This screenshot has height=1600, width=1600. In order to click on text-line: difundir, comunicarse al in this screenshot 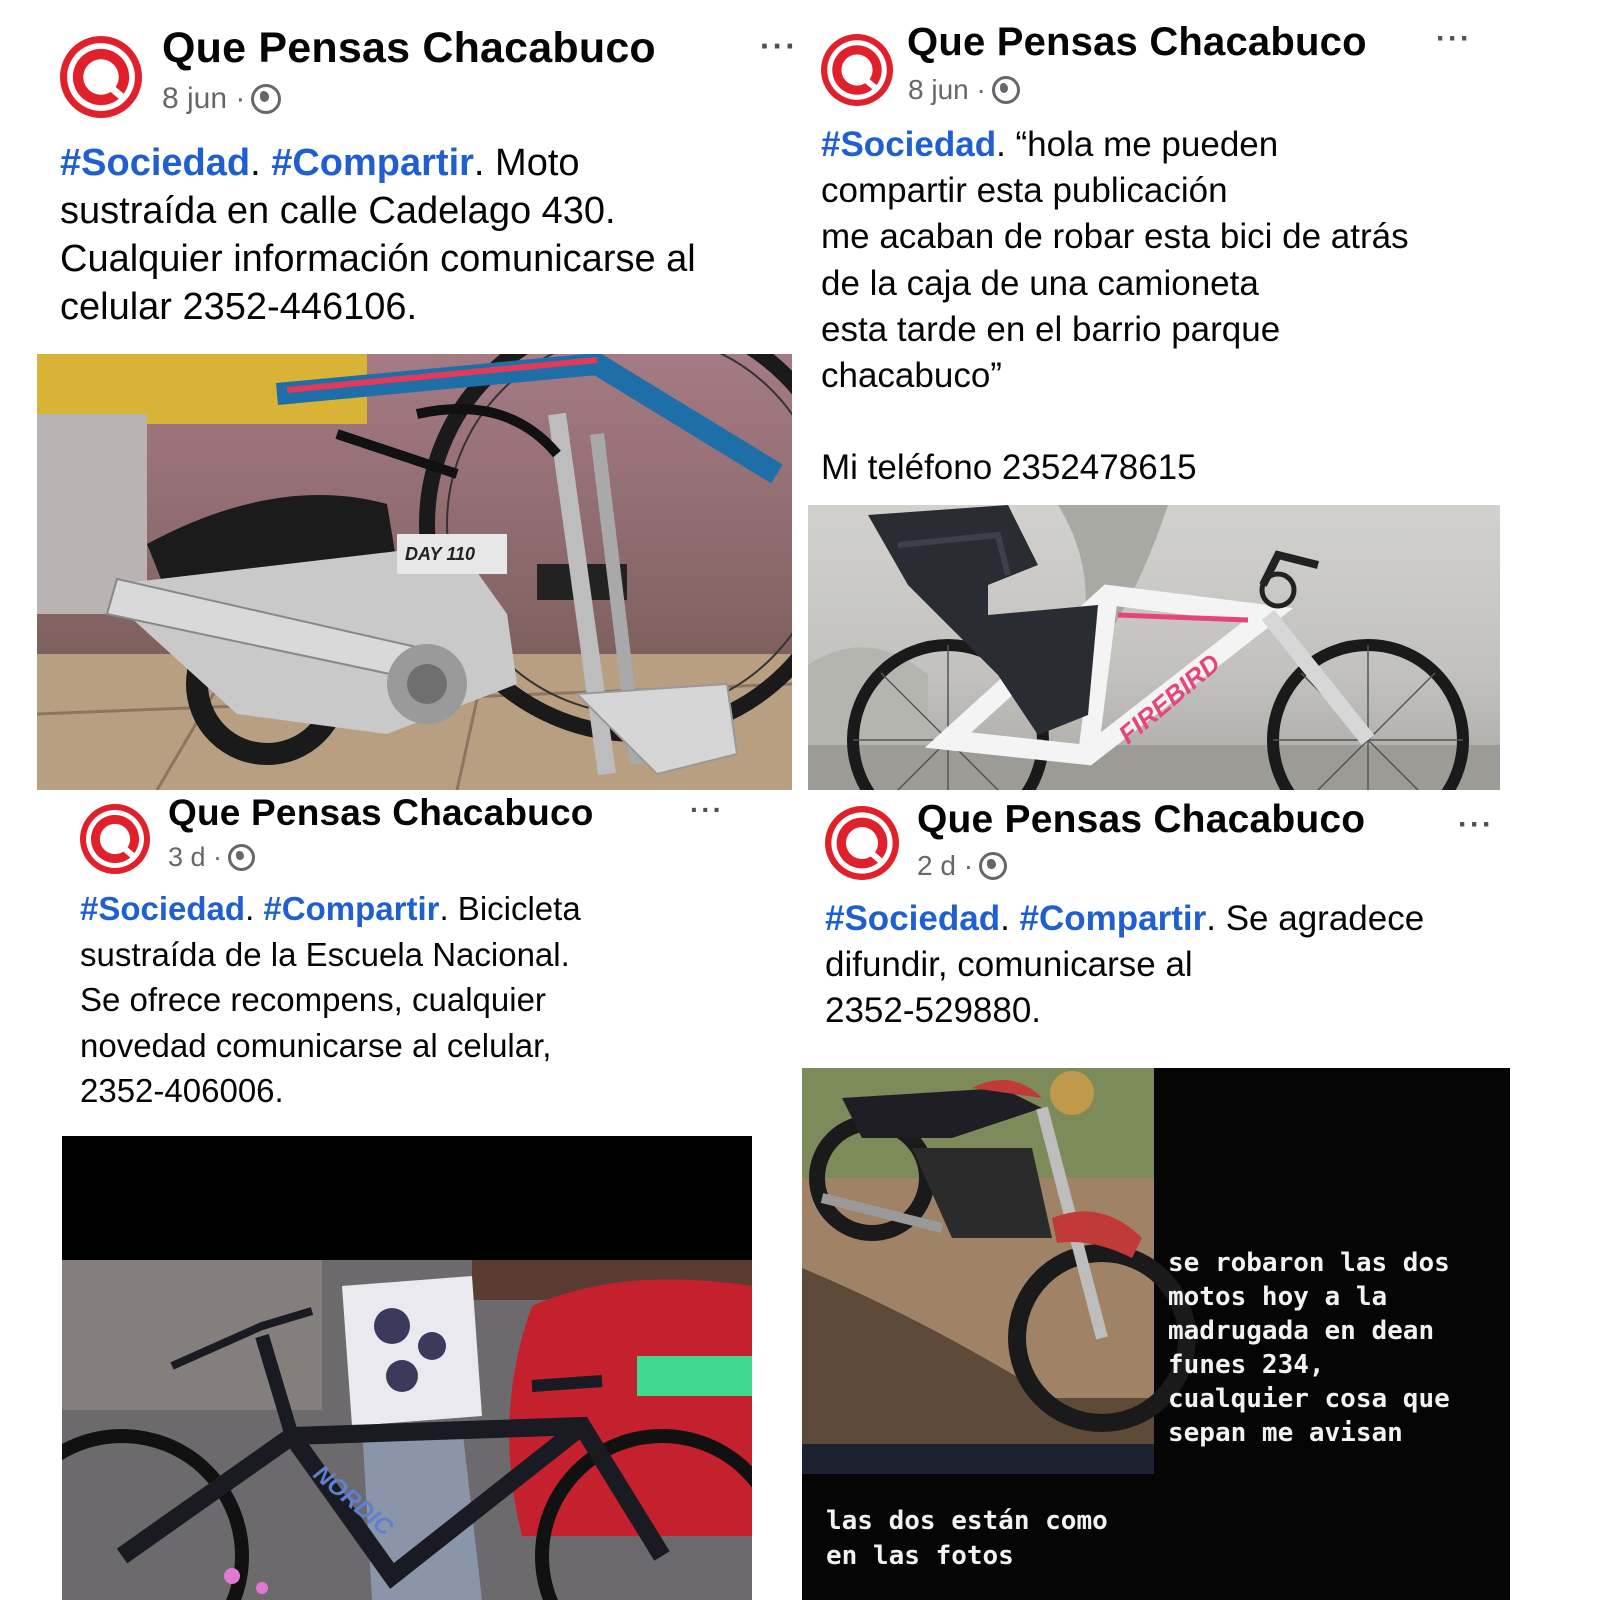, I will do `click(1009, 965)`.